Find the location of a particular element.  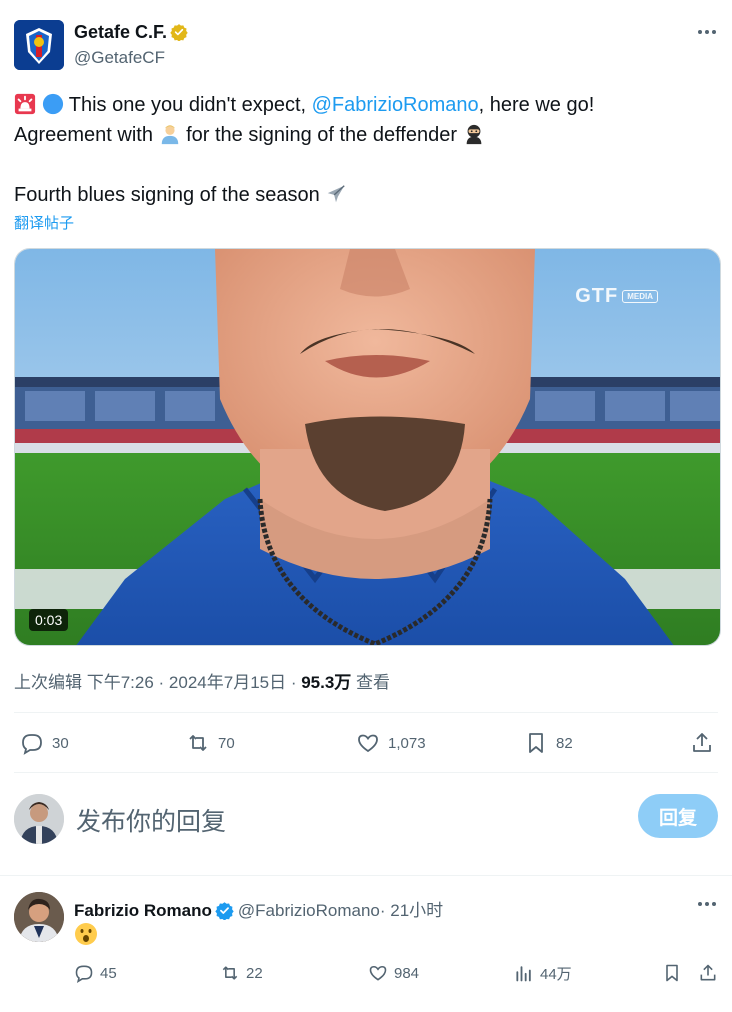

reply-action-bar: 45 22 984 44万 is located at coordinates (396, 973).